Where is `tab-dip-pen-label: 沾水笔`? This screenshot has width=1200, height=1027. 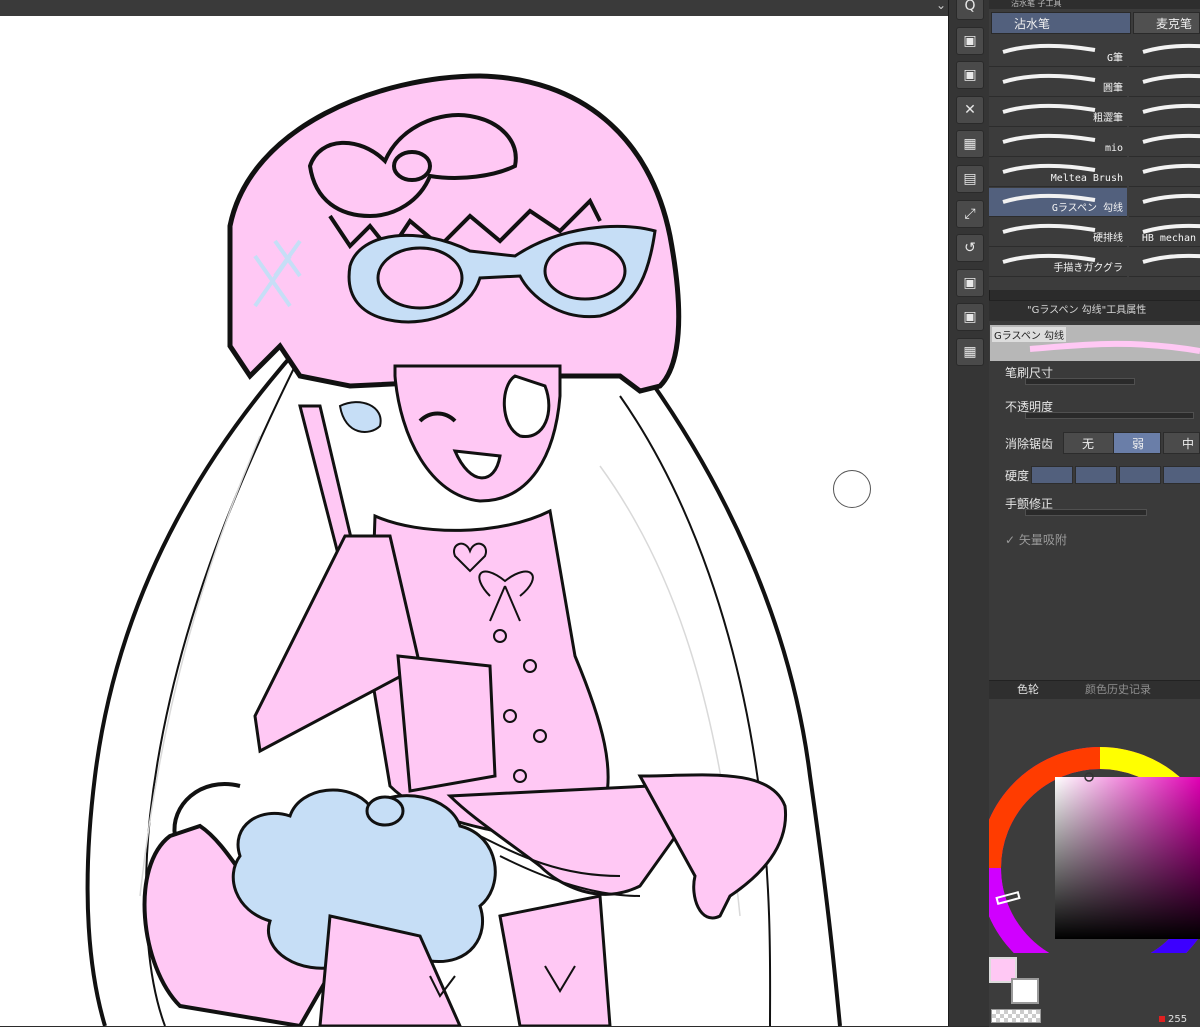 tab-dip-pen-label: 沾水笔 is located at coordinates (1032, 24).